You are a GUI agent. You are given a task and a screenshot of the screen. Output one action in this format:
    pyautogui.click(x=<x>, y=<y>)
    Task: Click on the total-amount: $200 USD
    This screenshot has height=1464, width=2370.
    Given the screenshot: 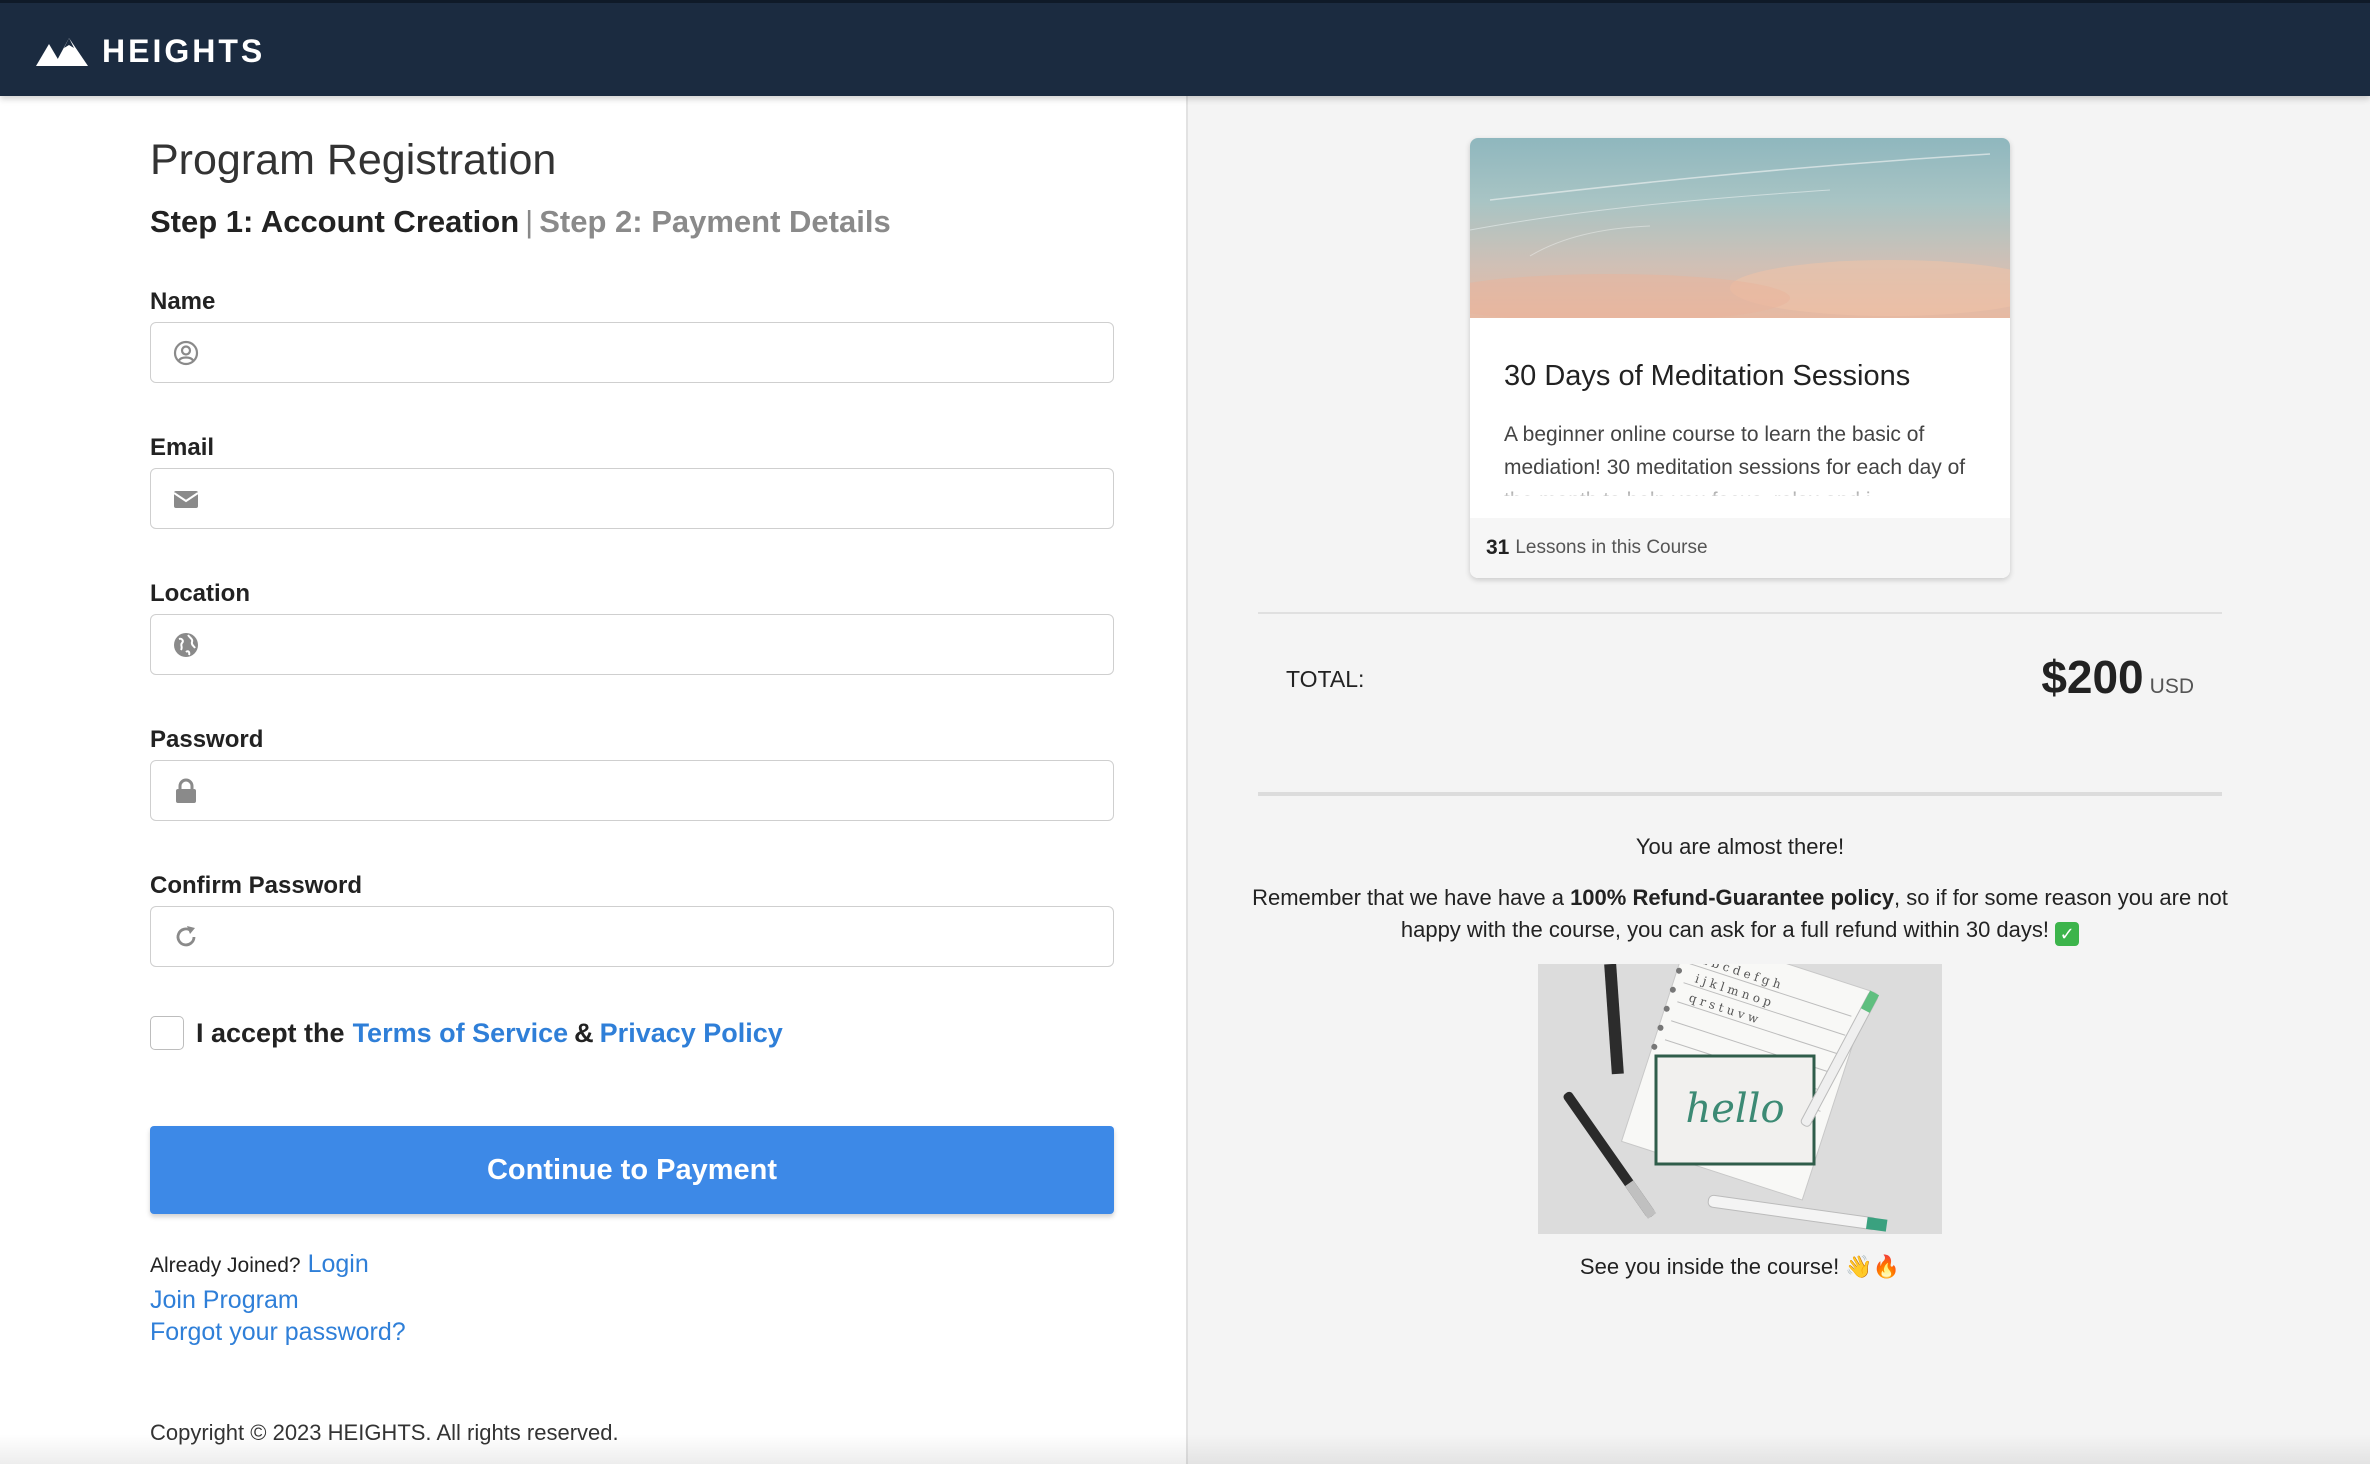 What is the action you would take?
    pyautogui.click(x=2117, y=677)
    